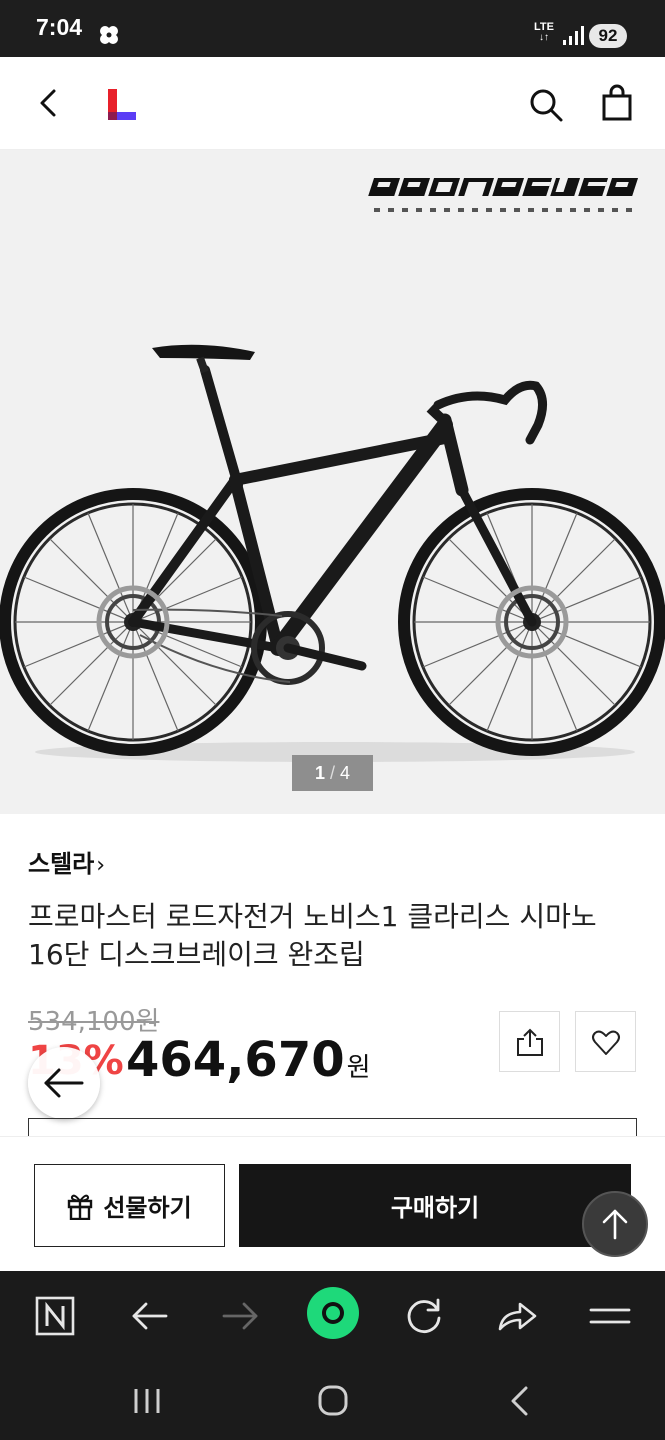  Describe the element at coordinates (148, 1401) in the screenshot. I see `recents-icon` at that location.